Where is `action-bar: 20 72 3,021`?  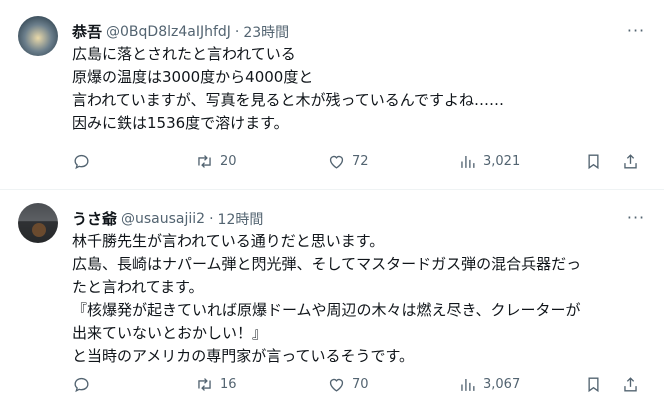
action-bar: 20 72 3,021 is located at coordinates (355, 161).